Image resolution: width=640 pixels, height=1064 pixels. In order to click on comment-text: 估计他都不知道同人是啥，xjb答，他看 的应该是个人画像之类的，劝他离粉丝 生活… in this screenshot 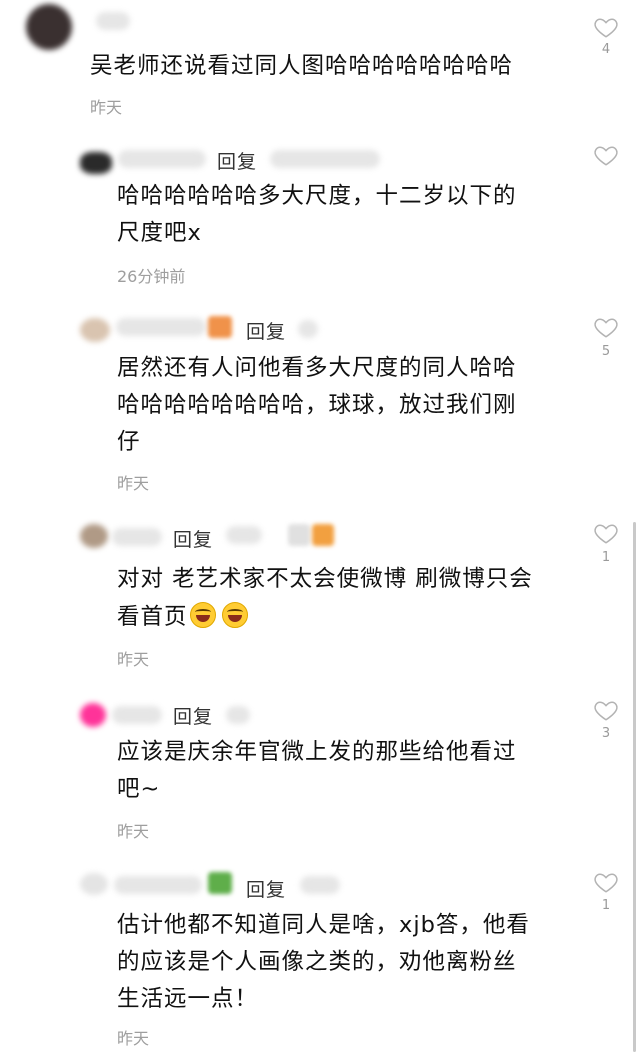, I will do `click(323, 962)`.